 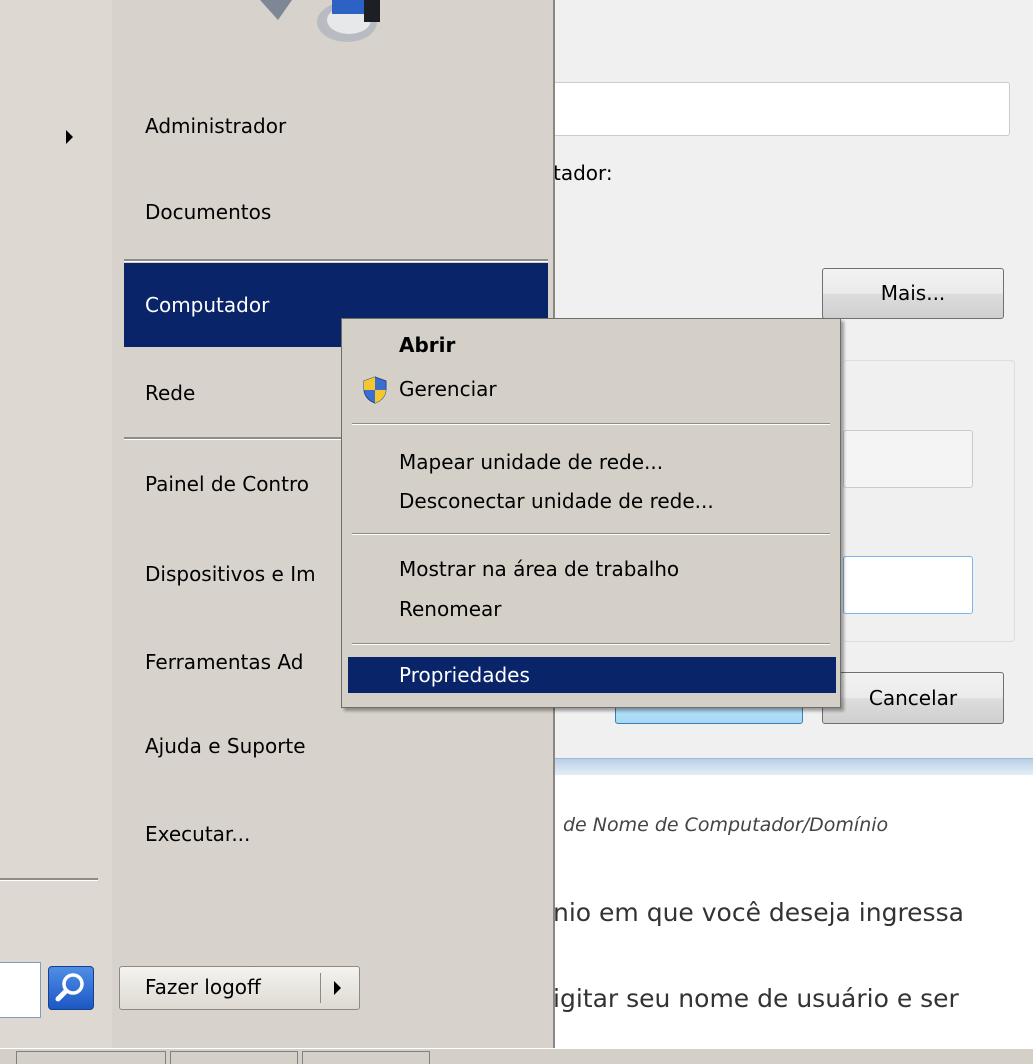 I want to click on ctx-item-renomear: Renomear, so click(x=592, y=609).